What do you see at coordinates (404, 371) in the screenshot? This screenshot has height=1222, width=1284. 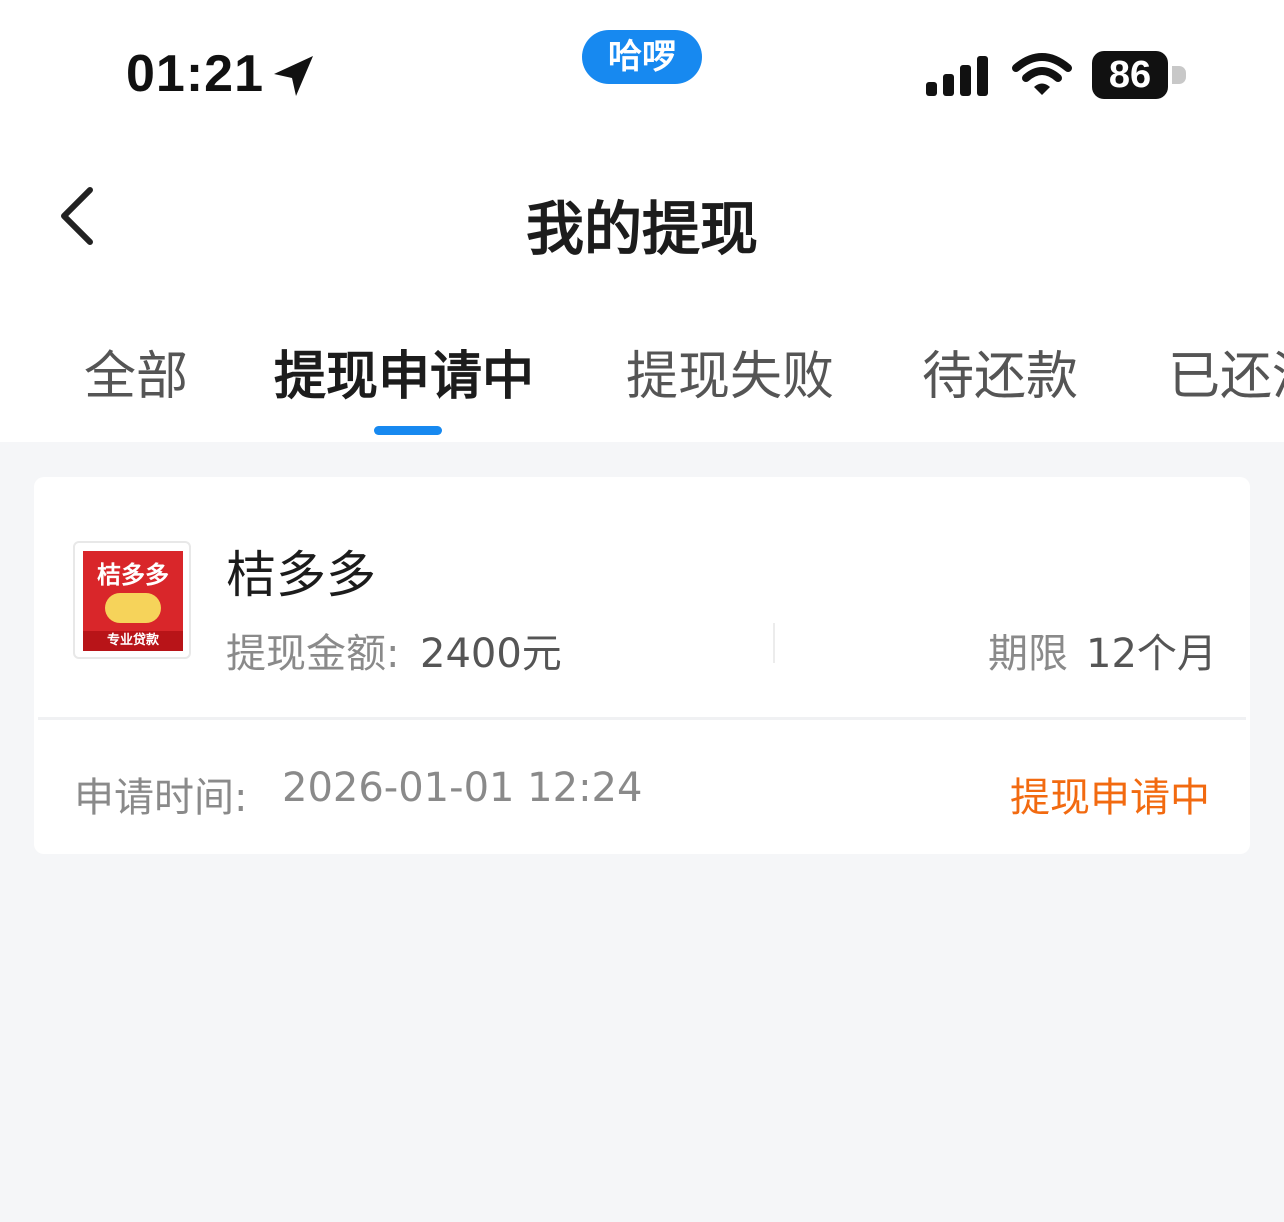 I see `tab-withdrawal-pending: 提现申请中` at bounding box center [404, 371].